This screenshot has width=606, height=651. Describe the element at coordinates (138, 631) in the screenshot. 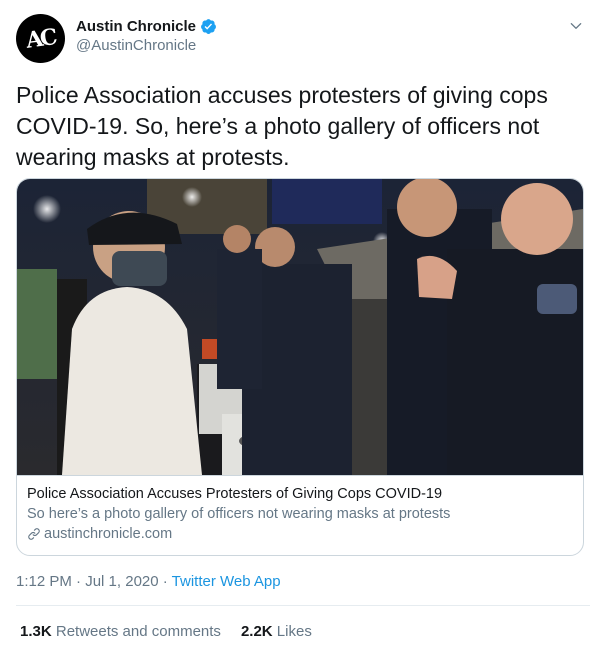

I see `retweets-label: Retweets and comments` at that location.